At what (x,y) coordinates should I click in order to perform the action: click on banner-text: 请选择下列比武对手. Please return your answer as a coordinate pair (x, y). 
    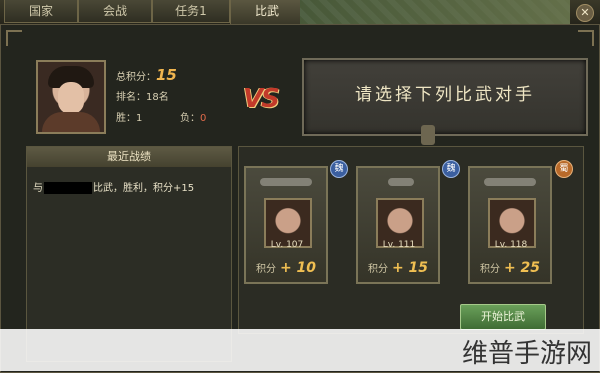
    Looking at the image, I should click on (445, 95).